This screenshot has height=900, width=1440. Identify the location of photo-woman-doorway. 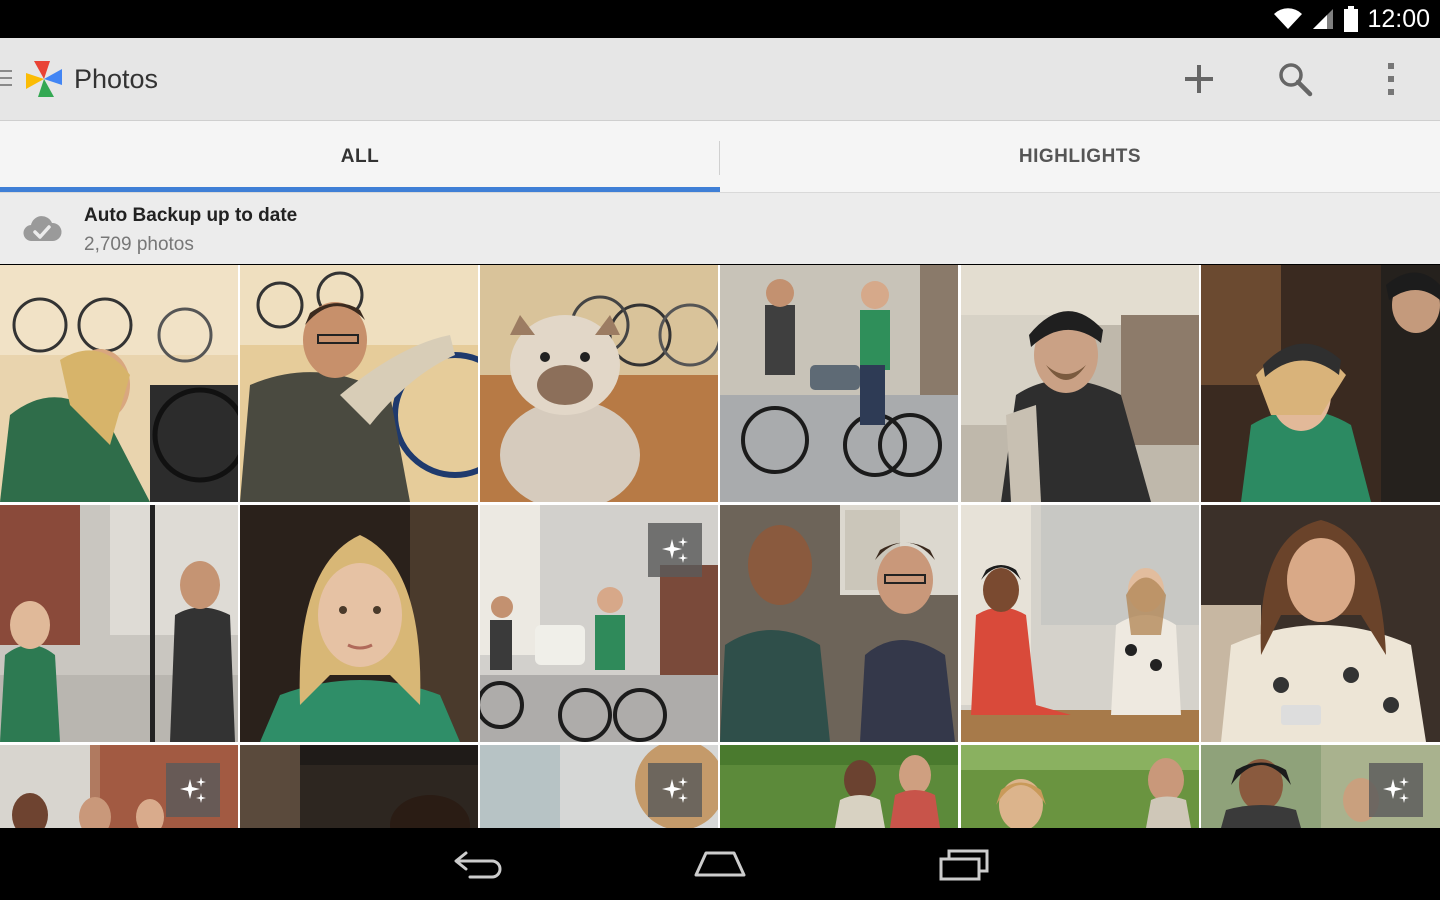
(359, 786).